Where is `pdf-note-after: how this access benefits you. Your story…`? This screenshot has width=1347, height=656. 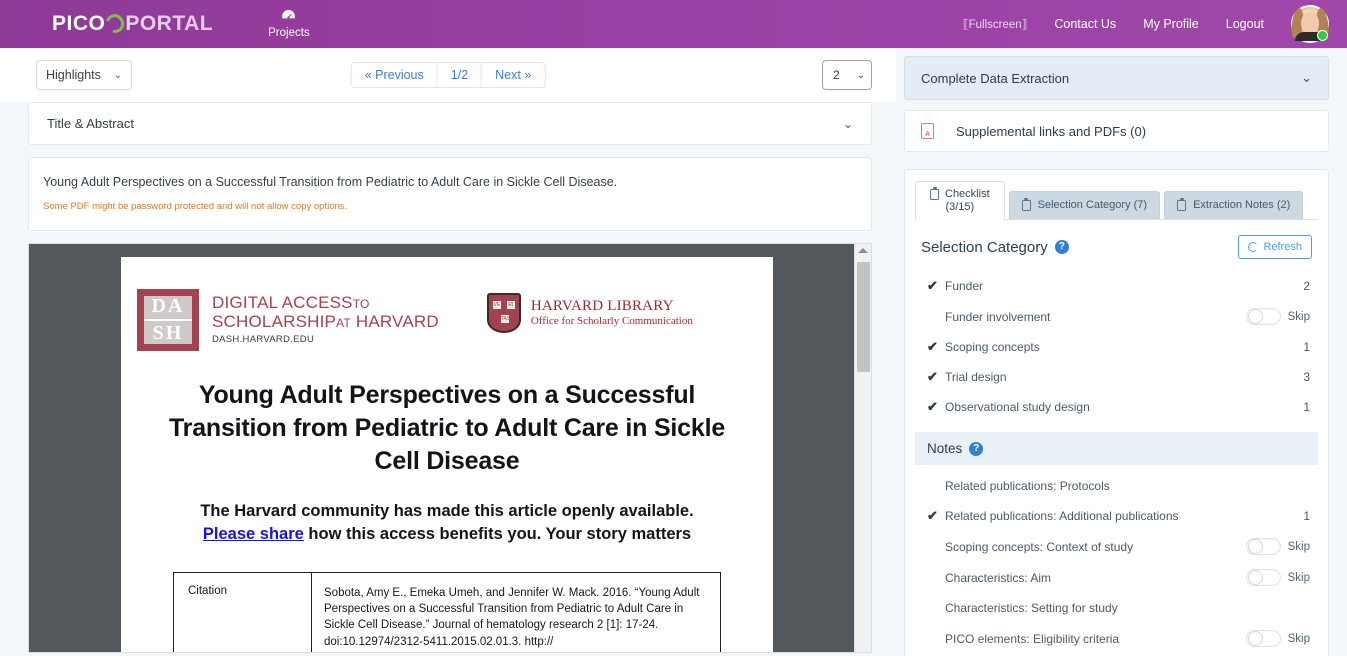
pdf-note-after: how this access benefits you. Your story… is located at coordinates (497, 533).